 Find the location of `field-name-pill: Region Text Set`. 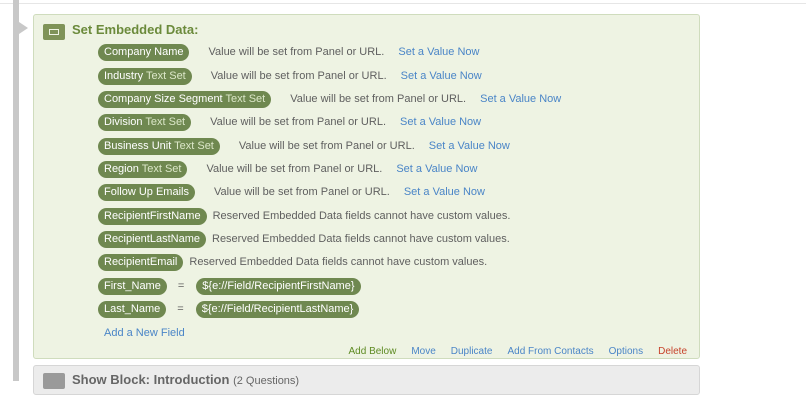

field-name-pill: Region Text Set is located at coordinates (143, 169).